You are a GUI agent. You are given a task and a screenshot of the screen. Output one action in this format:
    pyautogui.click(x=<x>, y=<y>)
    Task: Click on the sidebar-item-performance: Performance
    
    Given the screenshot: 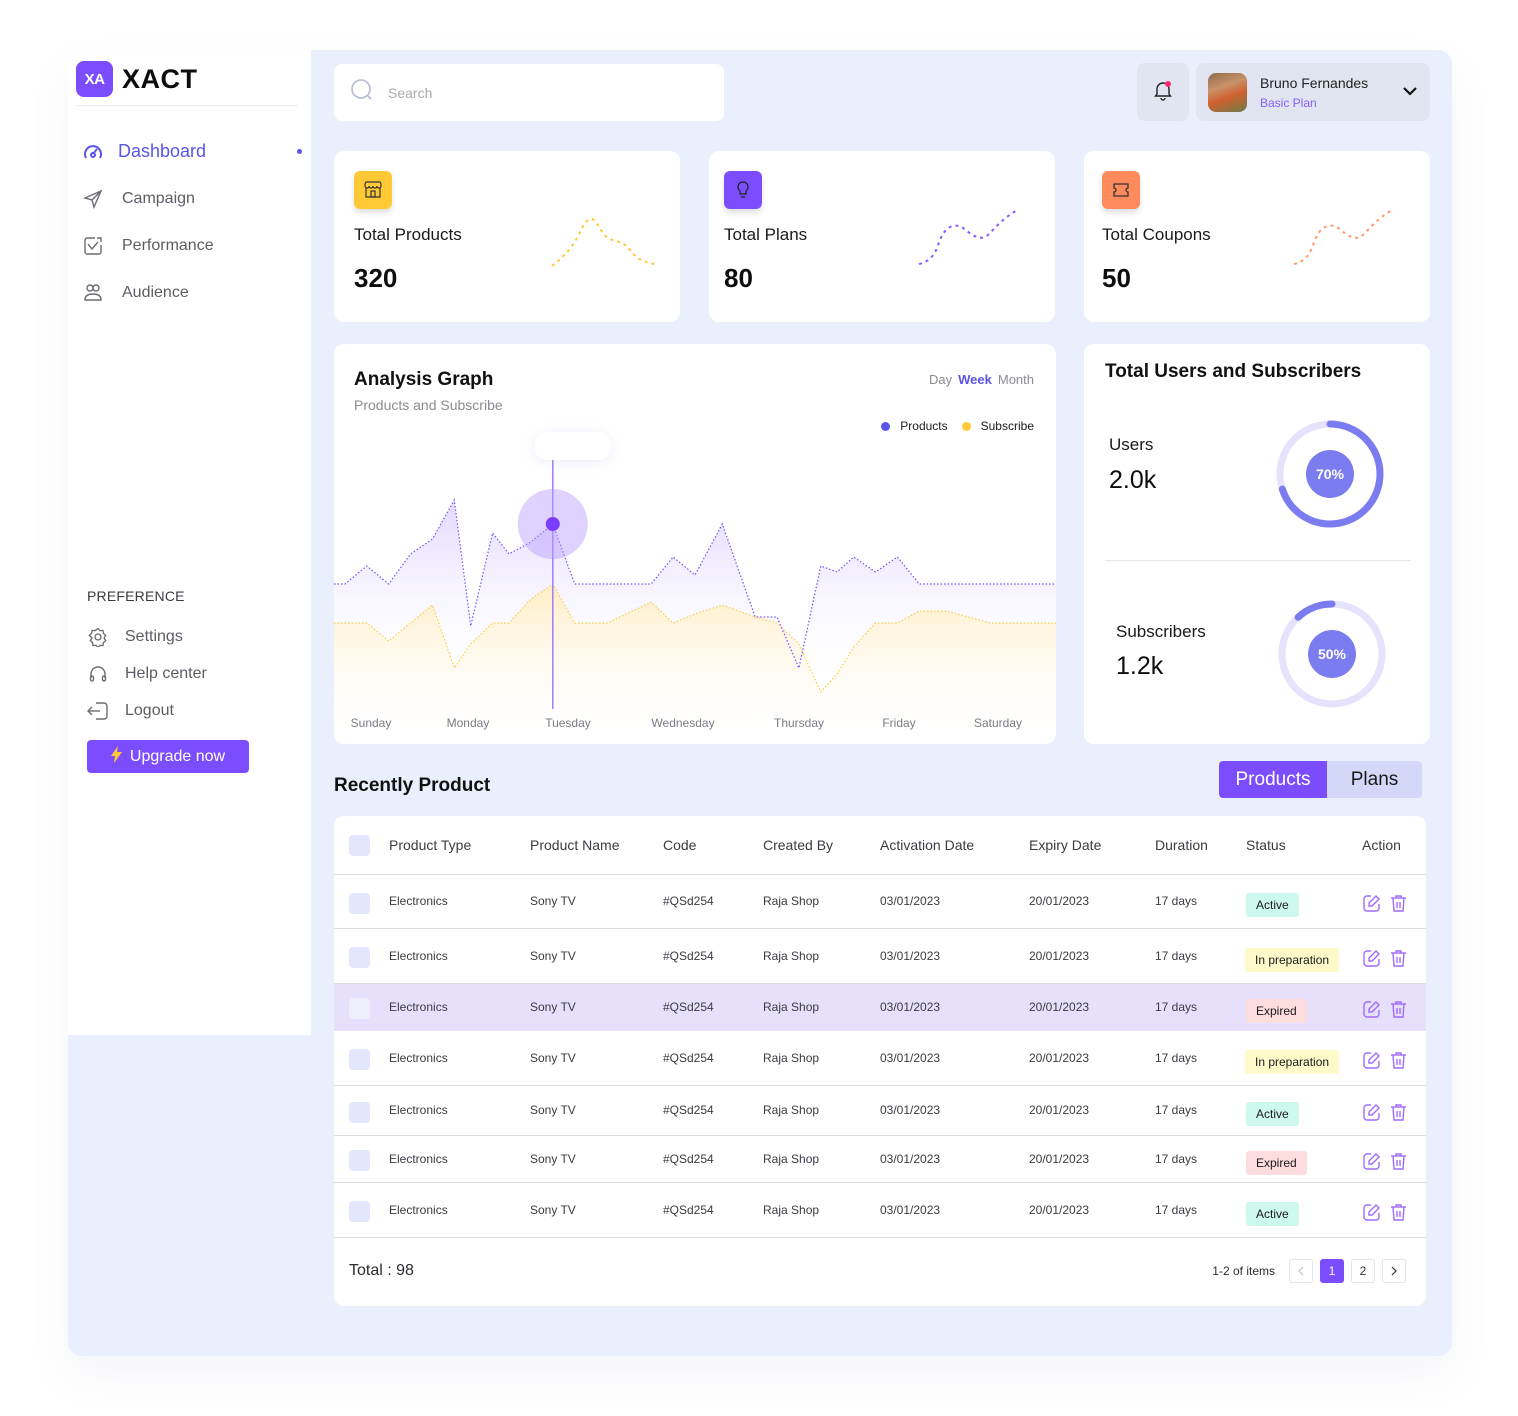 What is the action you would take?
    pyautogui.click(x=192, y=245)
    